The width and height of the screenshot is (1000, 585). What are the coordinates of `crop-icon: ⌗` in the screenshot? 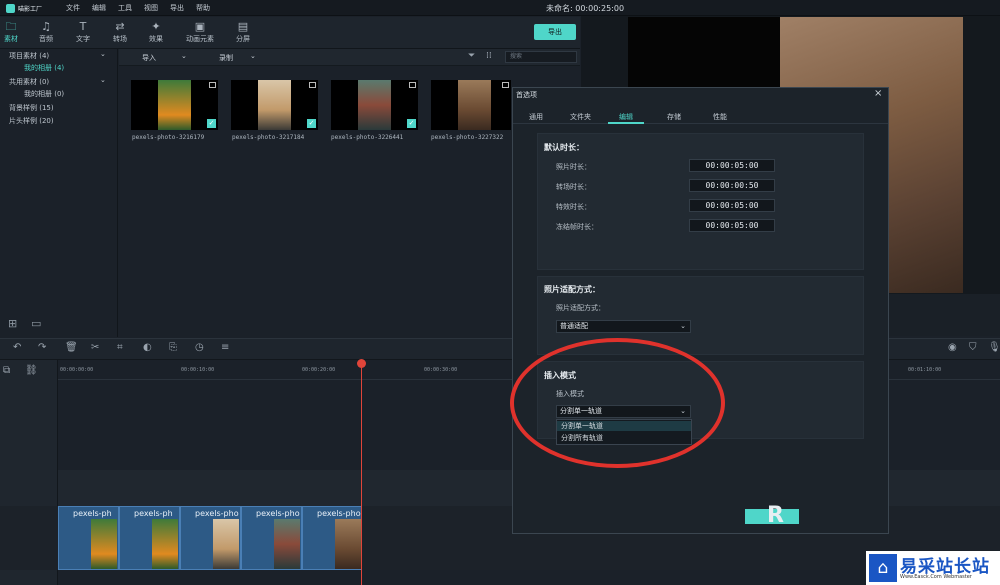 It's located at (120, 347).